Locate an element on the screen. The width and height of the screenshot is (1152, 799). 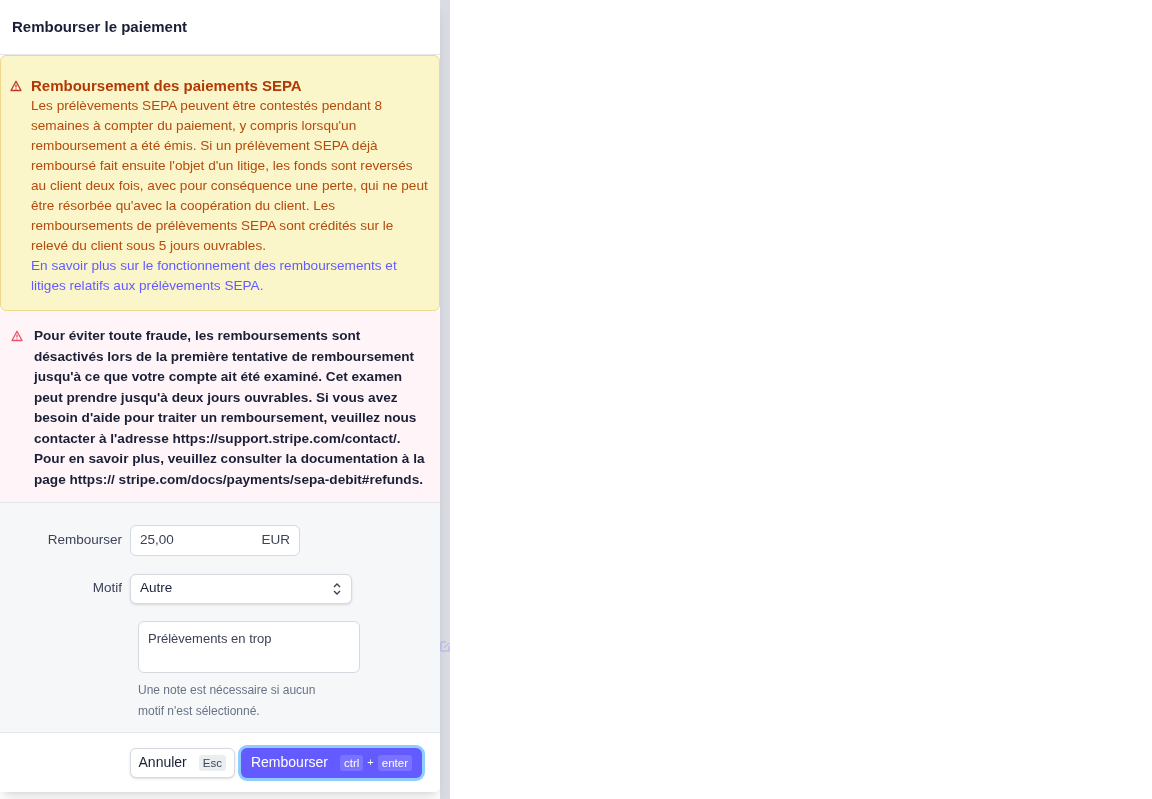
notice-text: Les prélèvements SEPA peuvent être contestés pendant 8 semaines à compter du paiement, y compris lorsqu'un remboursement a été émis. Si un prélèvement SEPA déjà remboursé fait ensuite l'objet d'un litige, les fonds sont reversés au client deux fois, avec pour conséquence une perte, qui ne peut être résorbée qu'avec la coopération du client. Les remboursements de prélèvements SEPA sont crédités sur le relevé du client sous 5 jours ouvrables. is located at coordinates (230, 176).